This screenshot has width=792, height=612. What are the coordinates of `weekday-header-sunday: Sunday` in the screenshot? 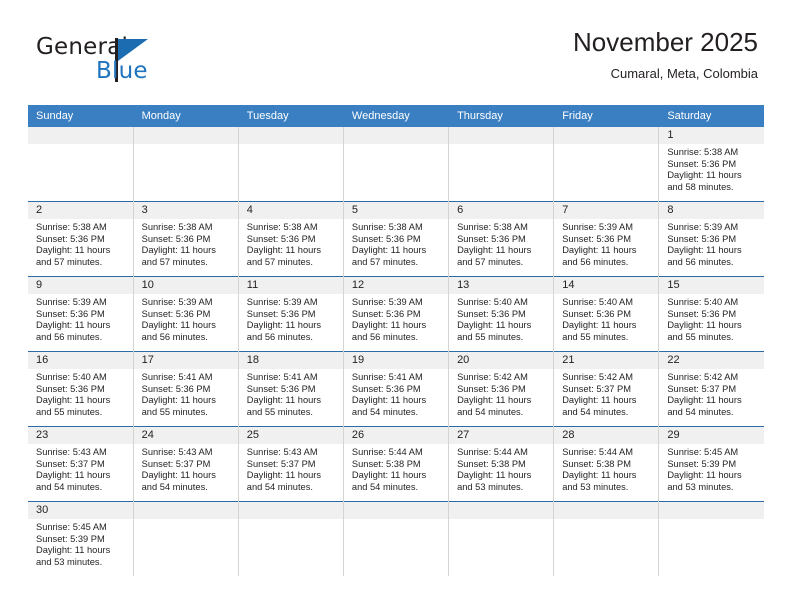 It's located at (81, 116).